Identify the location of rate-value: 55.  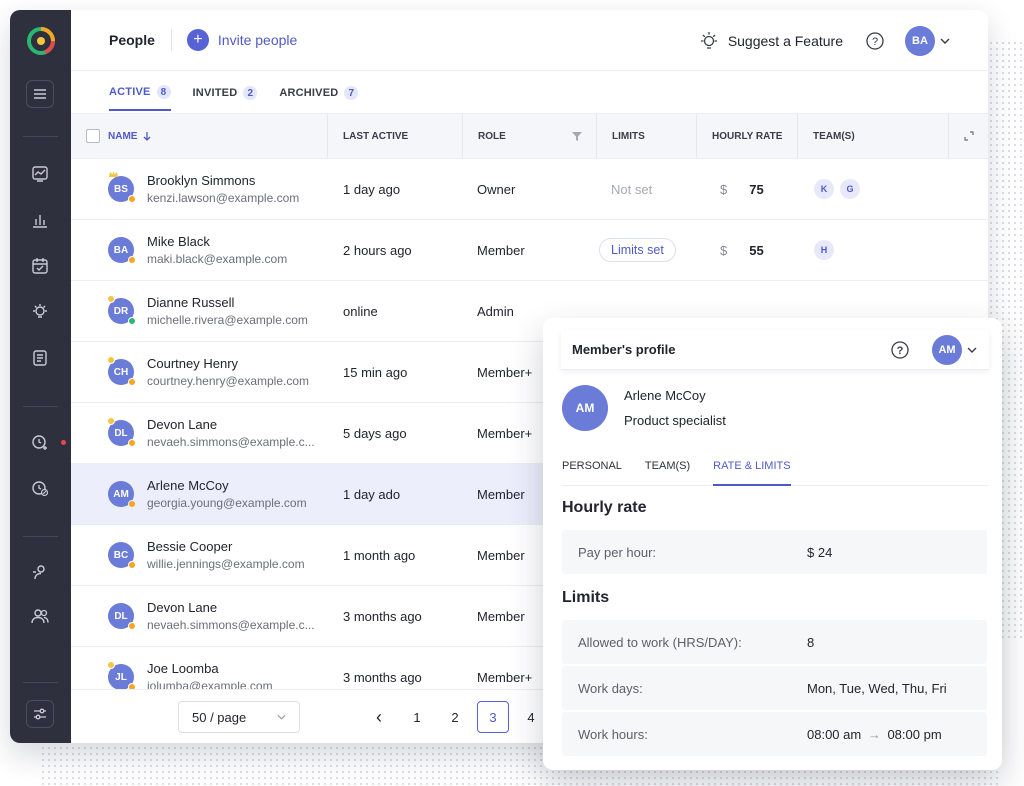
(756, 250).